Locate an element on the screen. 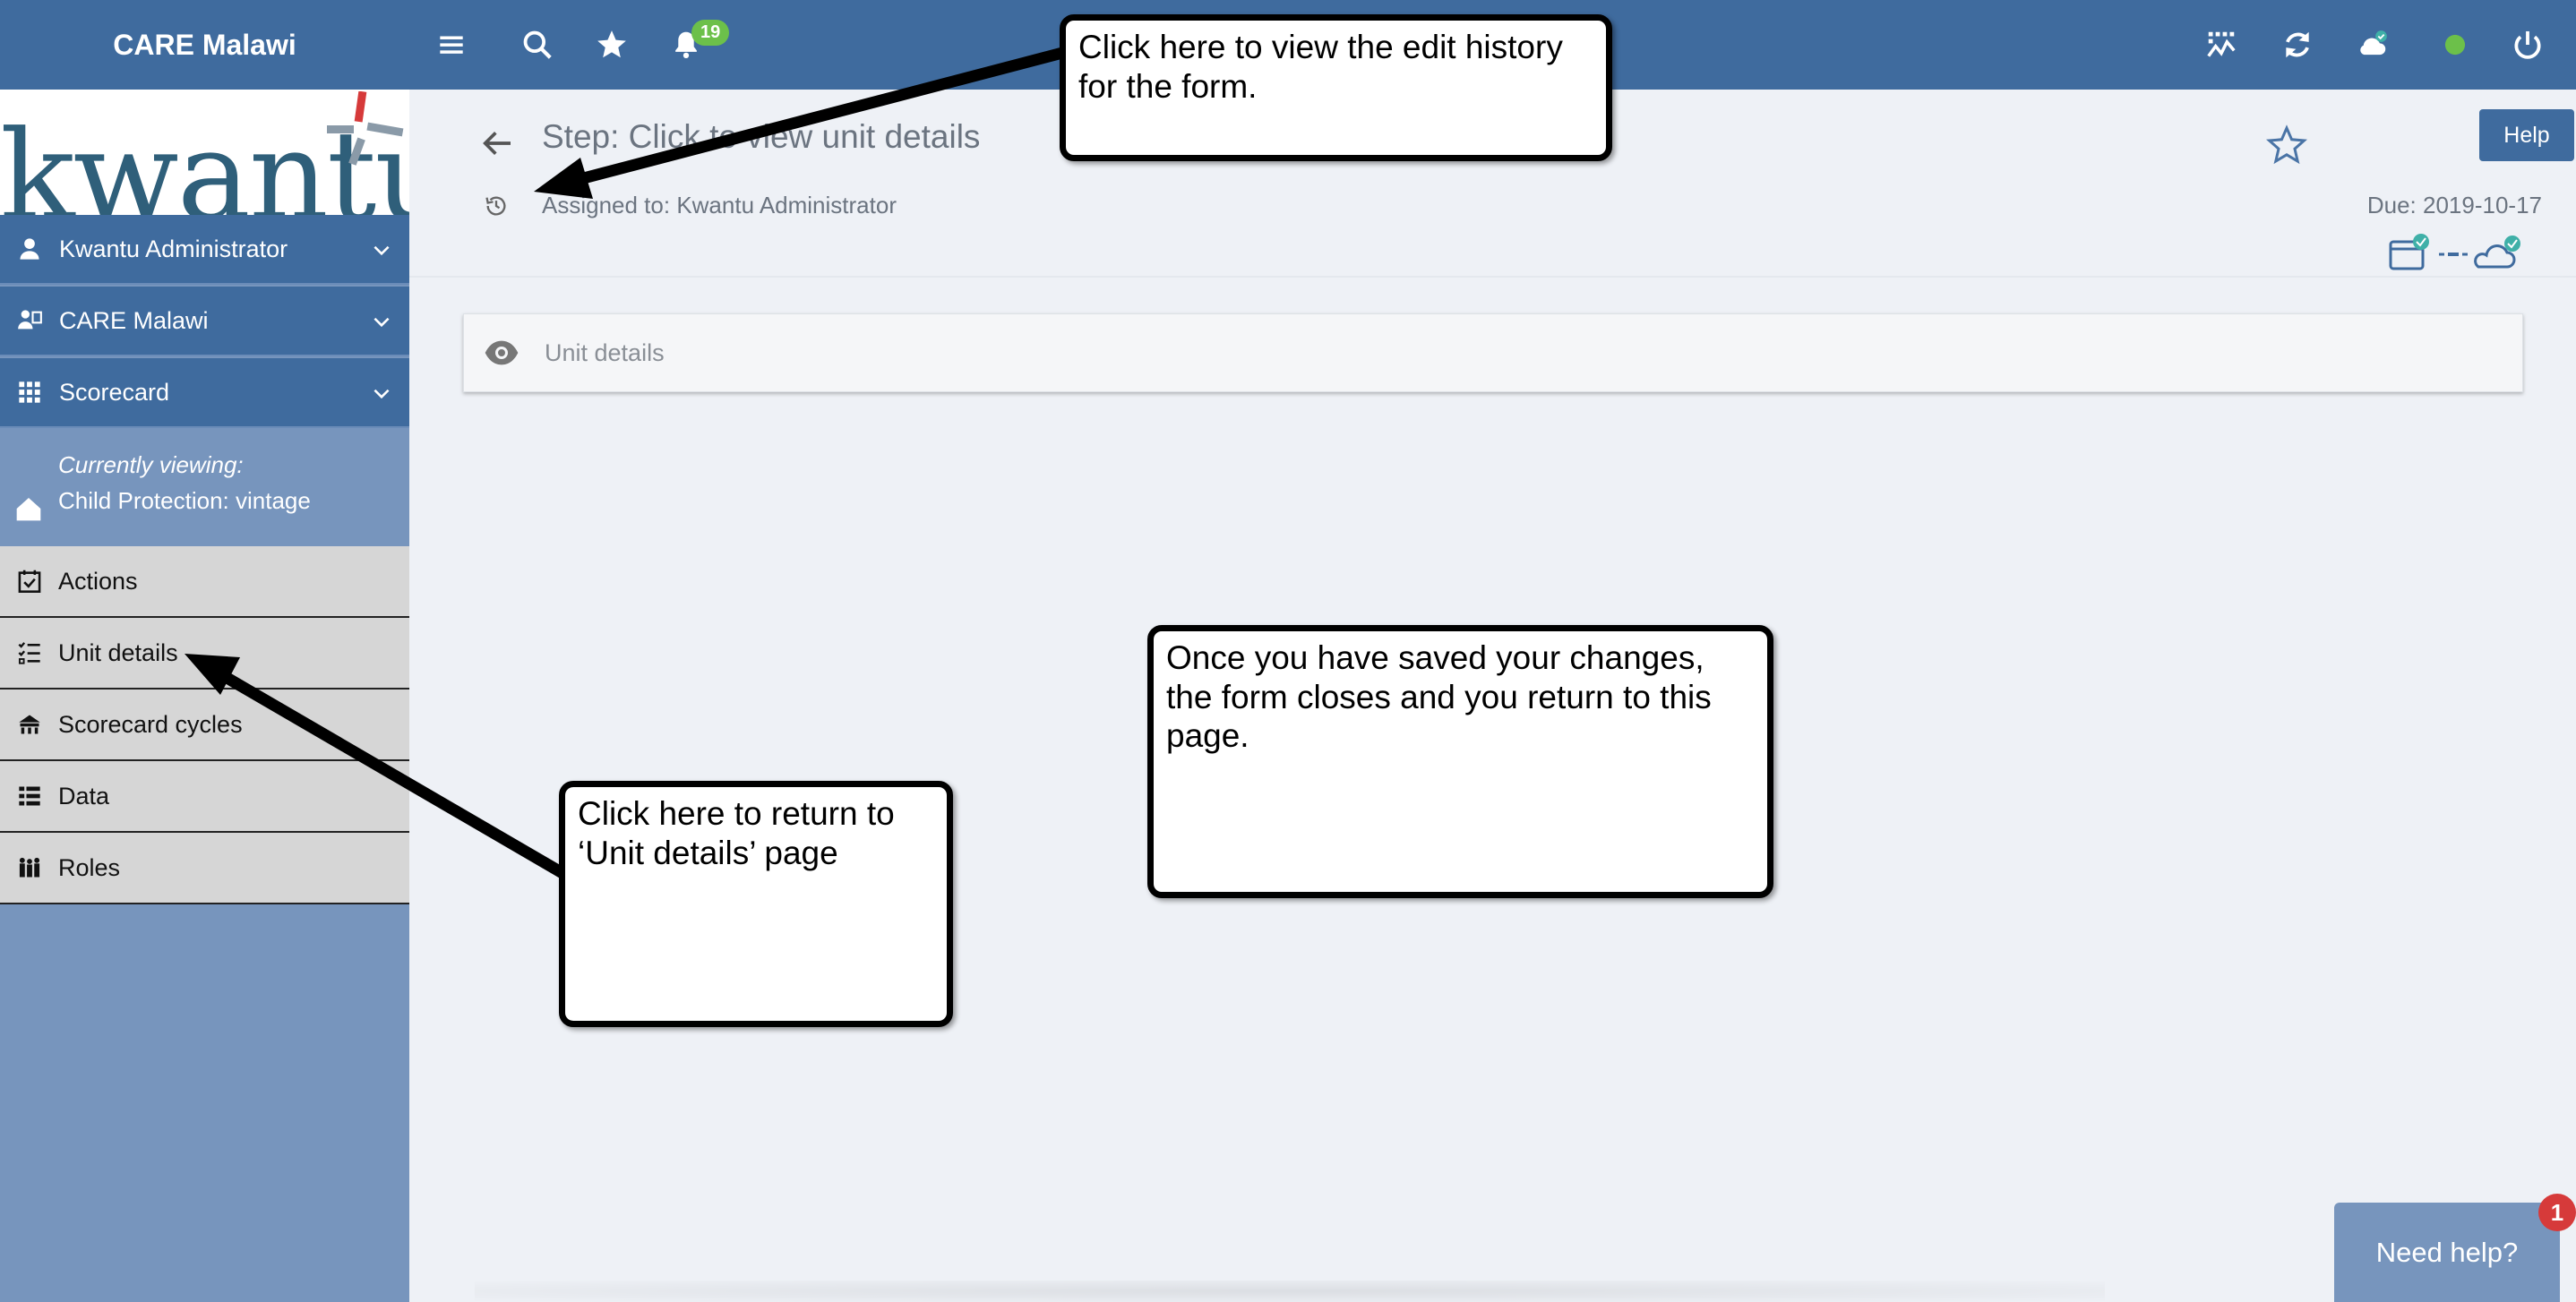 This screenshot has width=2576, height=1302. sidebar-item-label: Roles is located at coordinates (89, 867).